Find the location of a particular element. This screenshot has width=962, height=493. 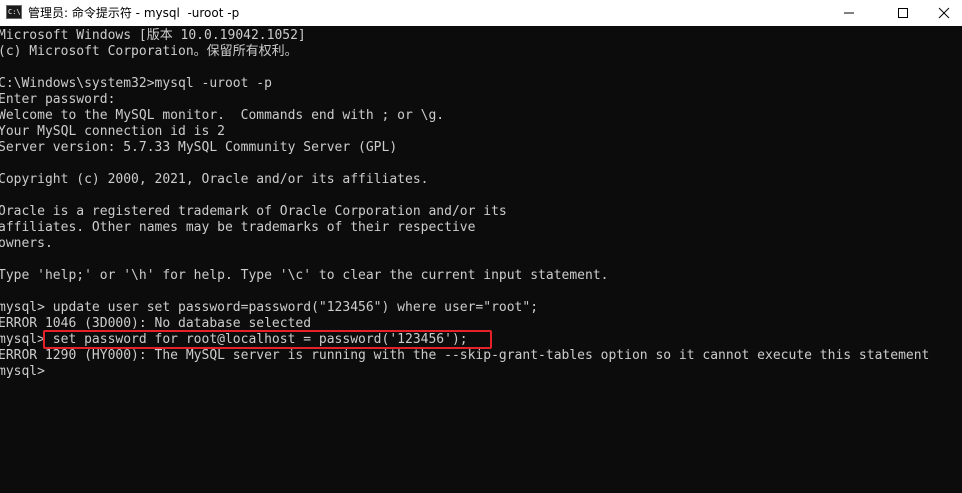

close-icon is located at coordinates (944, 13).